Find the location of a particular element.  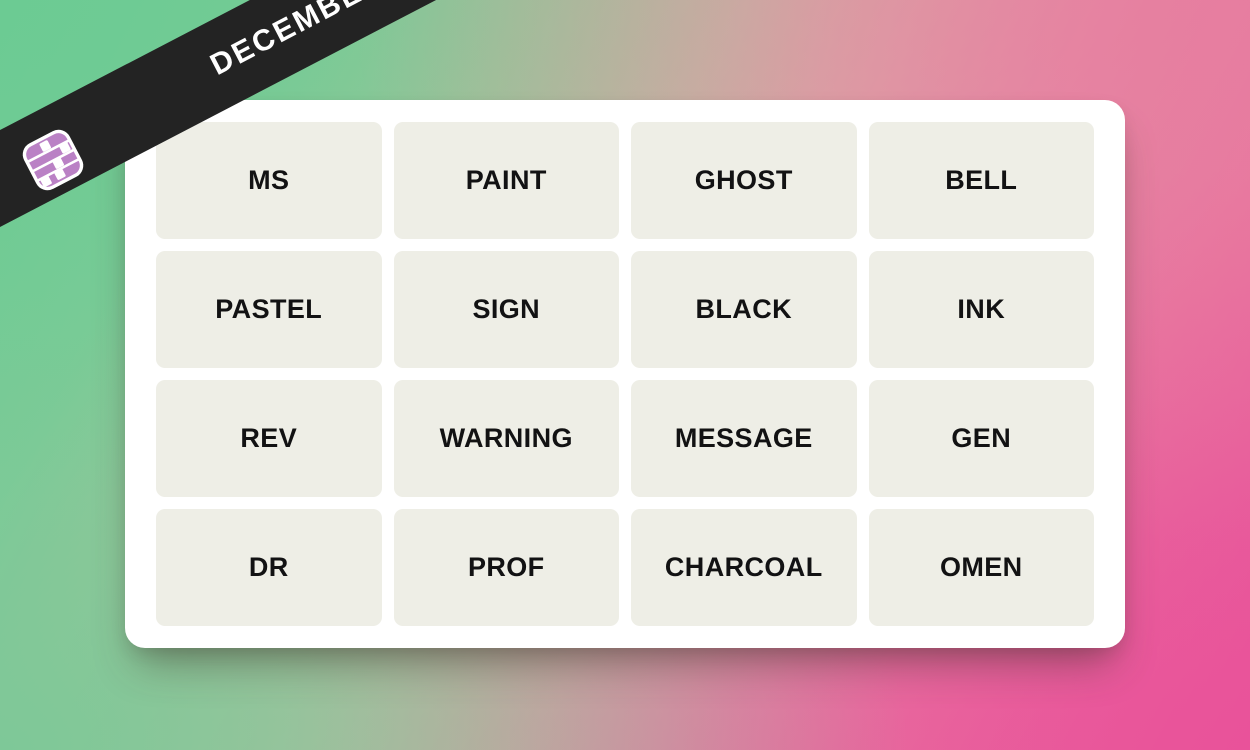

word-tile: GEN is located at coordinates (981, 438).